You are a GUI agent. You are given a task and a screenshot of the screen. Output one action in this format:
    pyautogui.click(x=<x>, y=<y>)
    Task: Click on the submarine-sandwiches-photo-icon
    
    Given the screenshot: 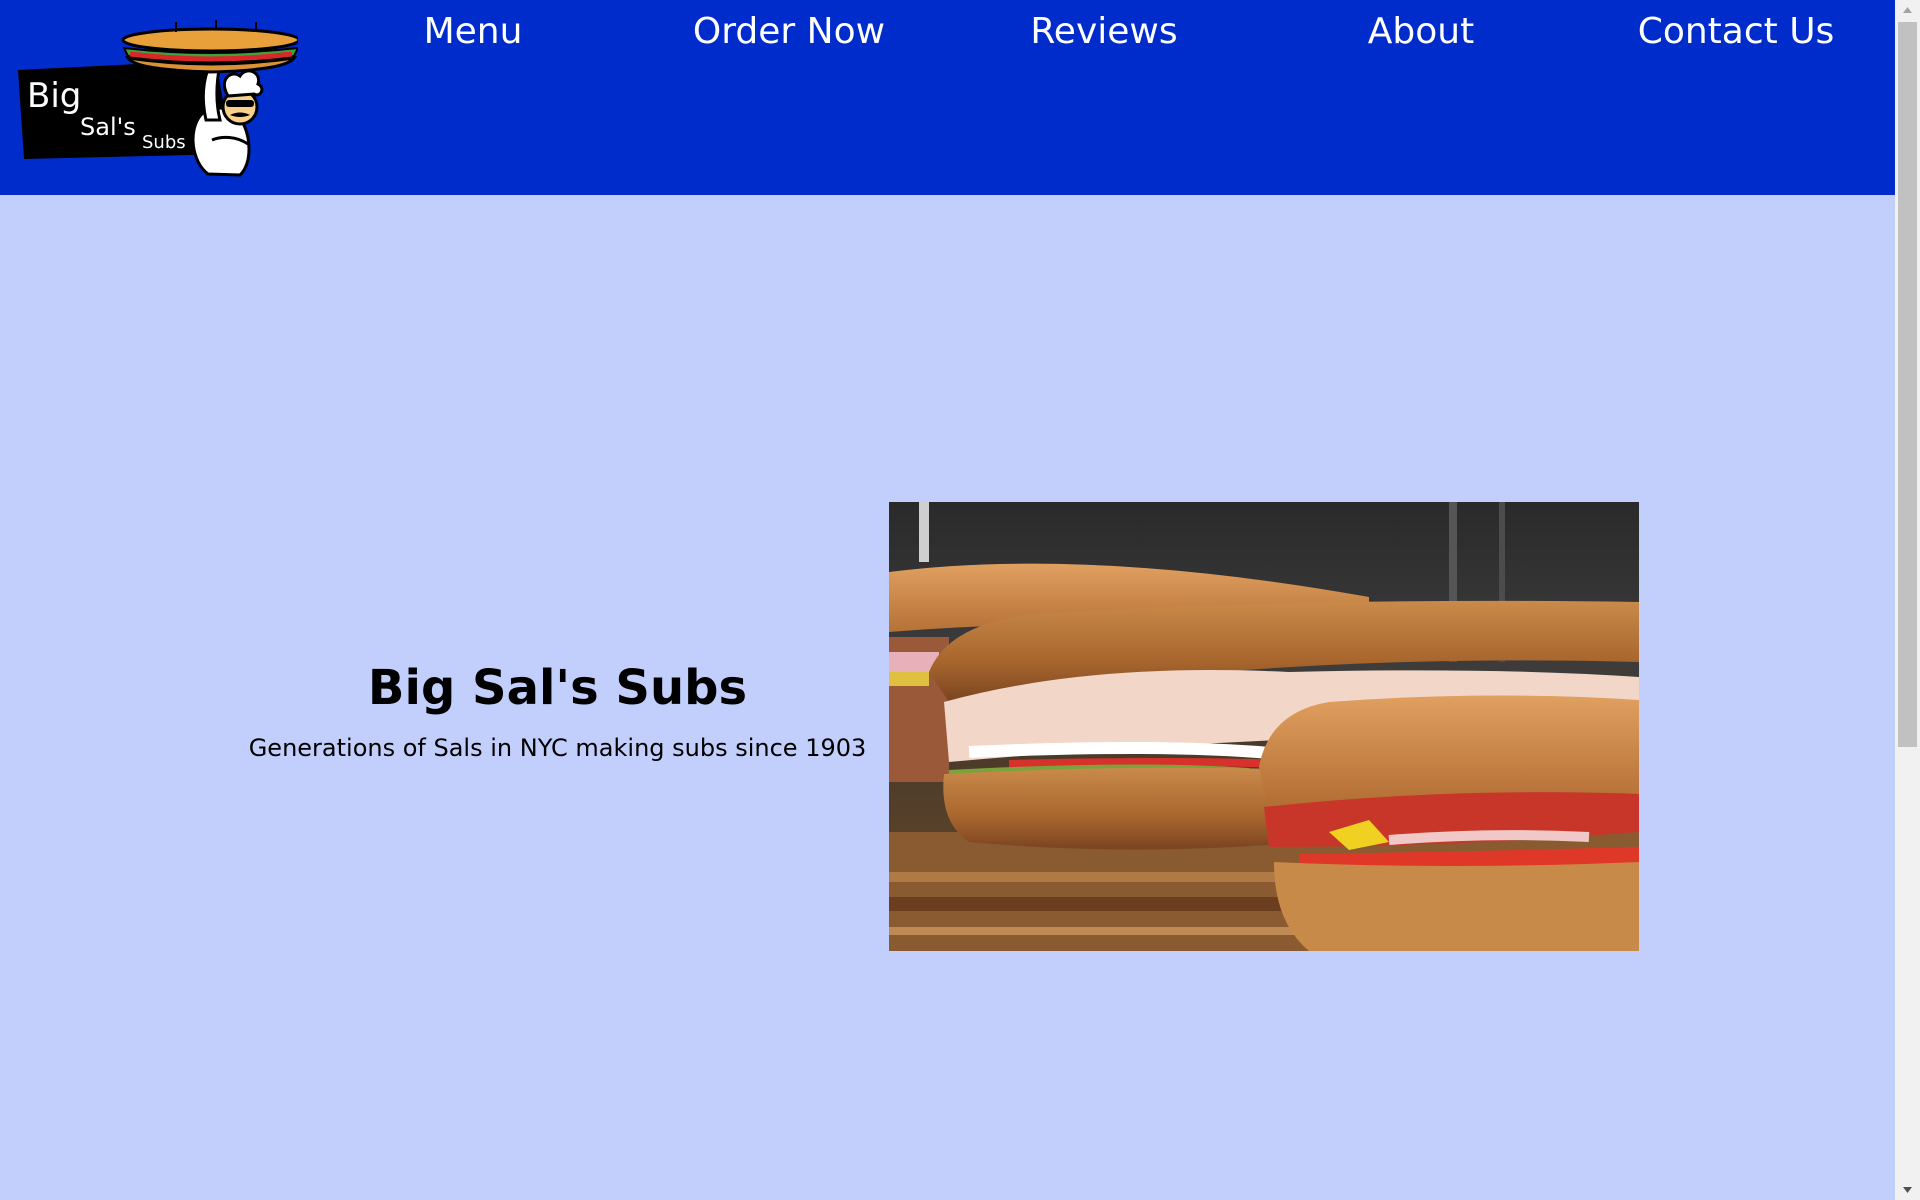 What is the action you would take?
    pyautogui.click(x=1264, y=726)
    